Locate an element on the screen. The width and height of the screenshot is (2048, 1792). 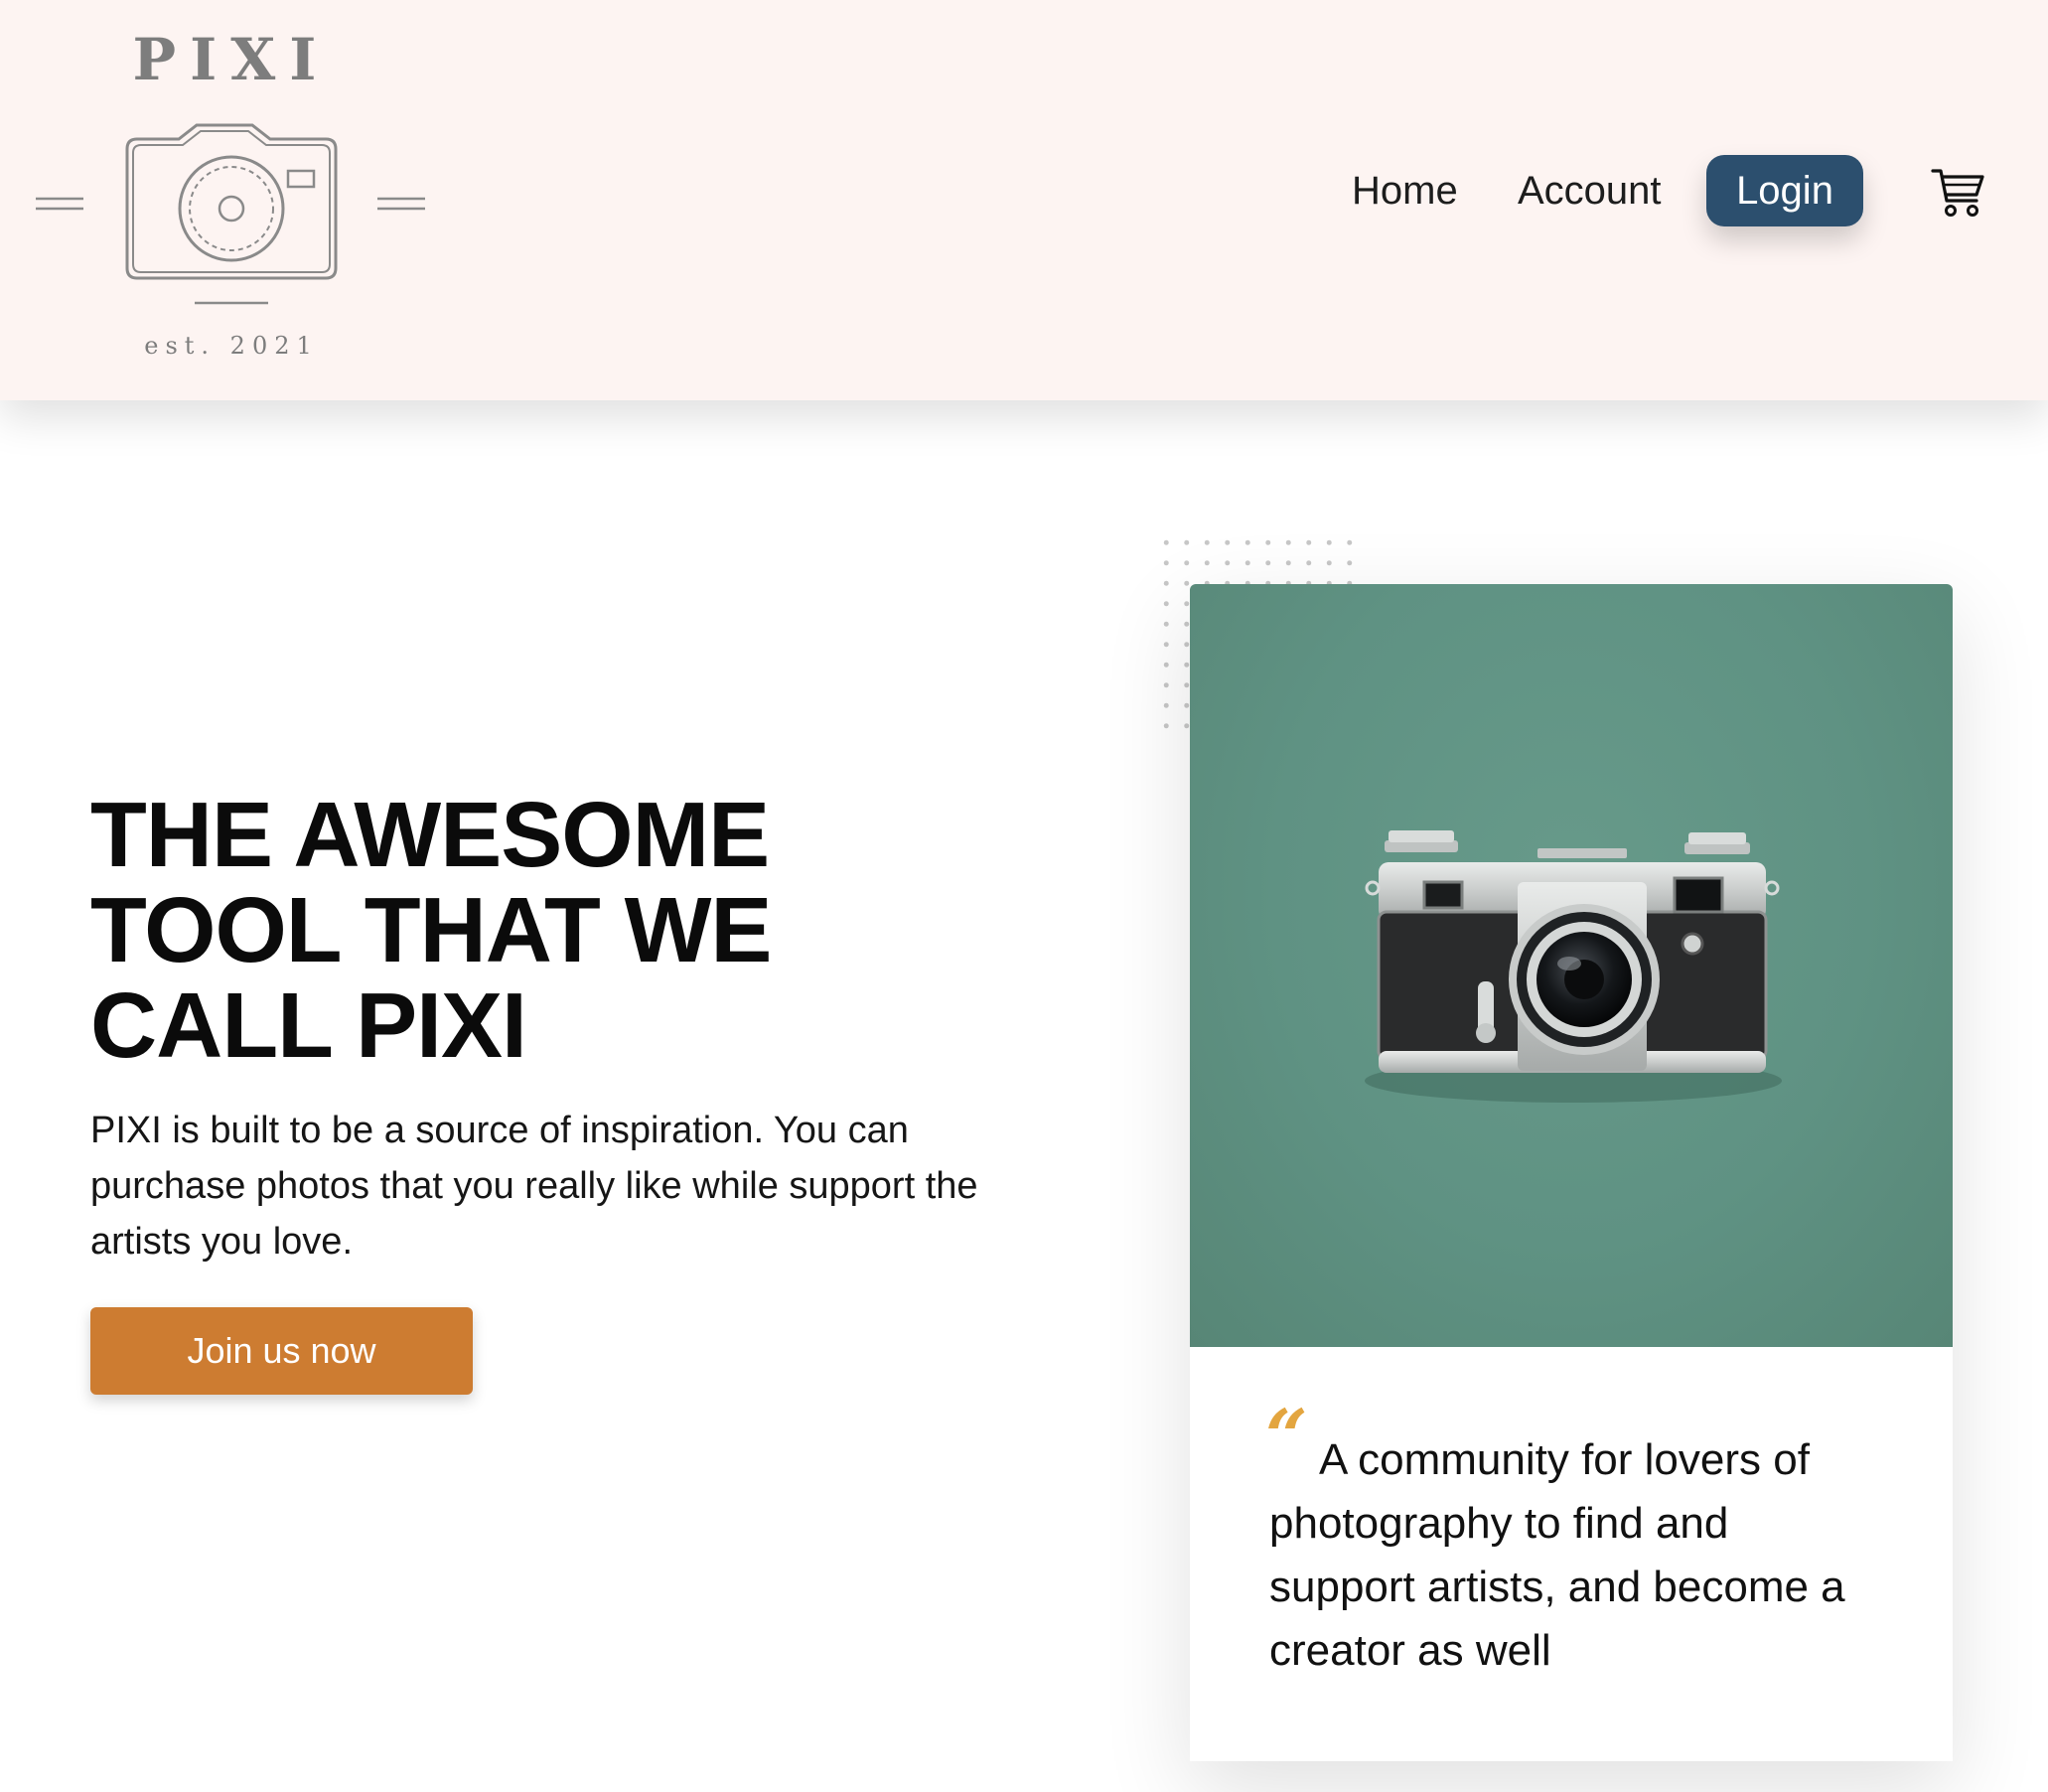
main-nav: Home Account Login is located at coordinates (1024, 190).